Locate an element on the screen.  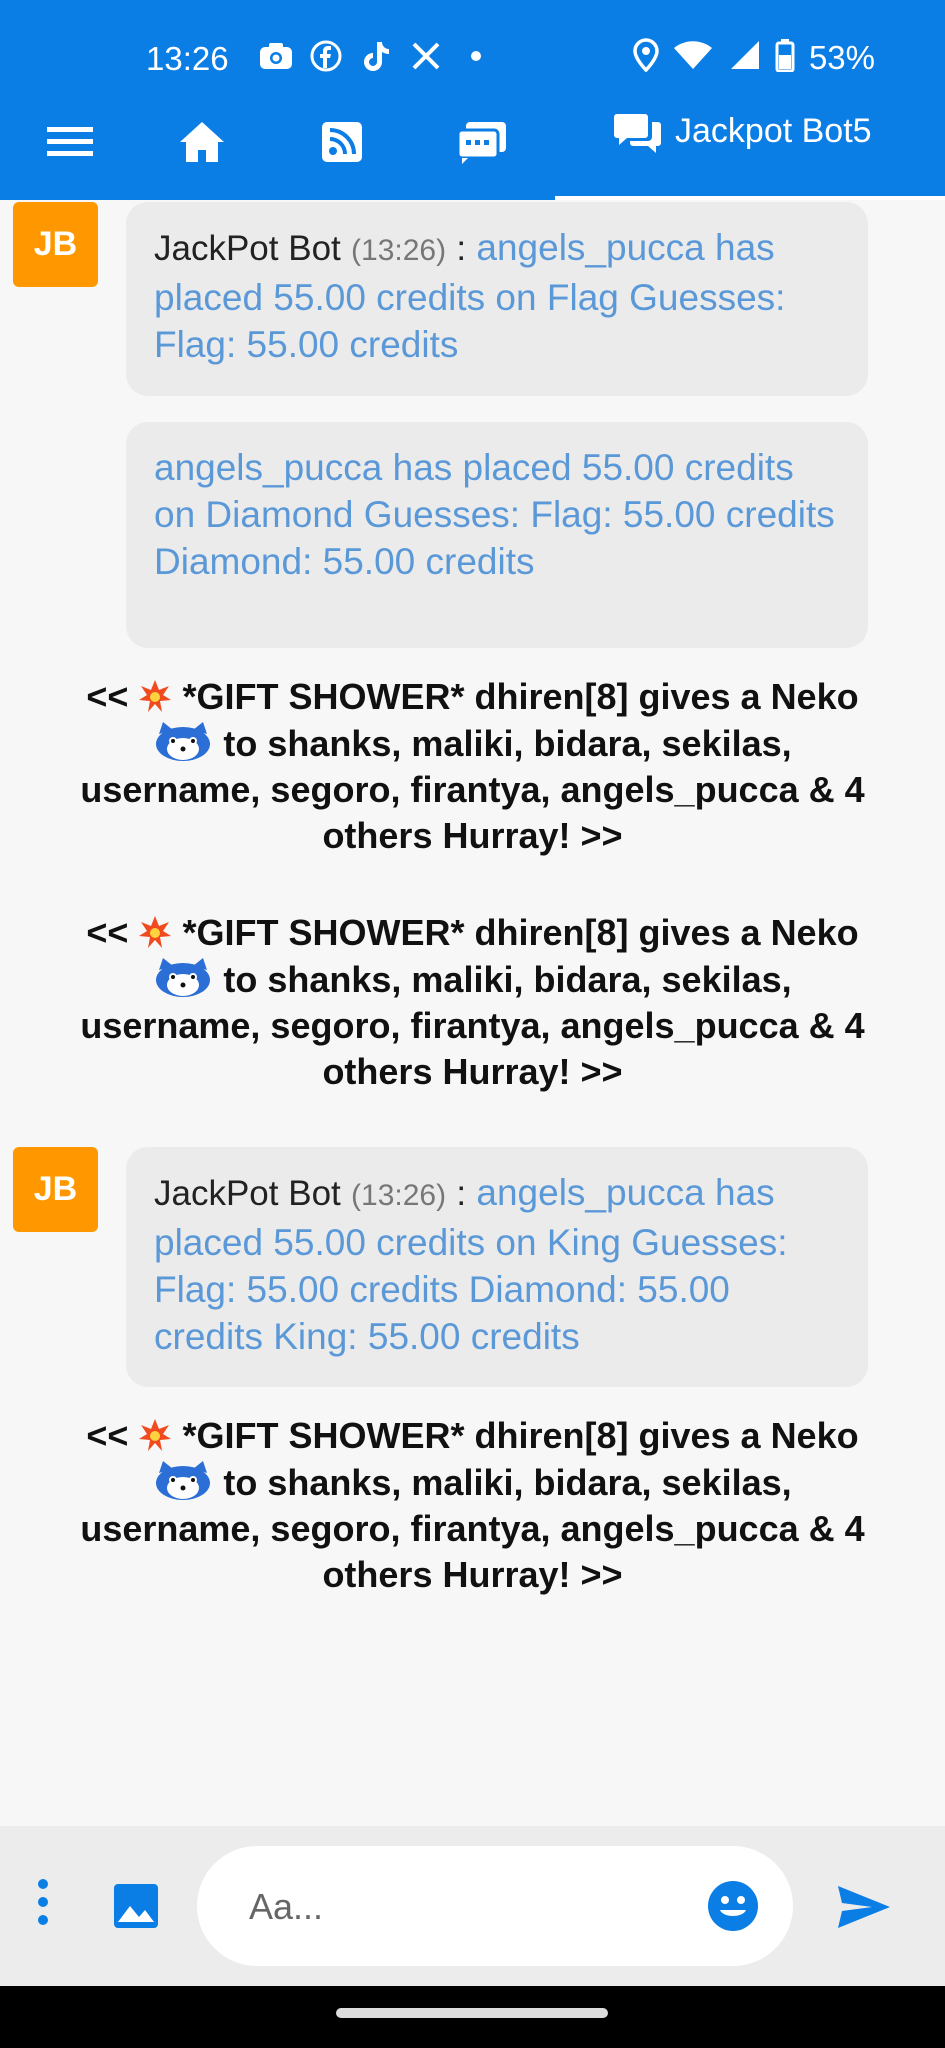
system-status: 53% is located at coordinates (754, 57).